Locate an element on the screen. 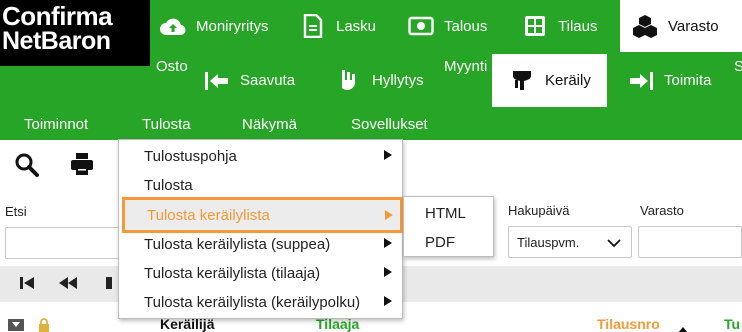  format-submenu: HTML PDF is located at coordinates (448, 226).